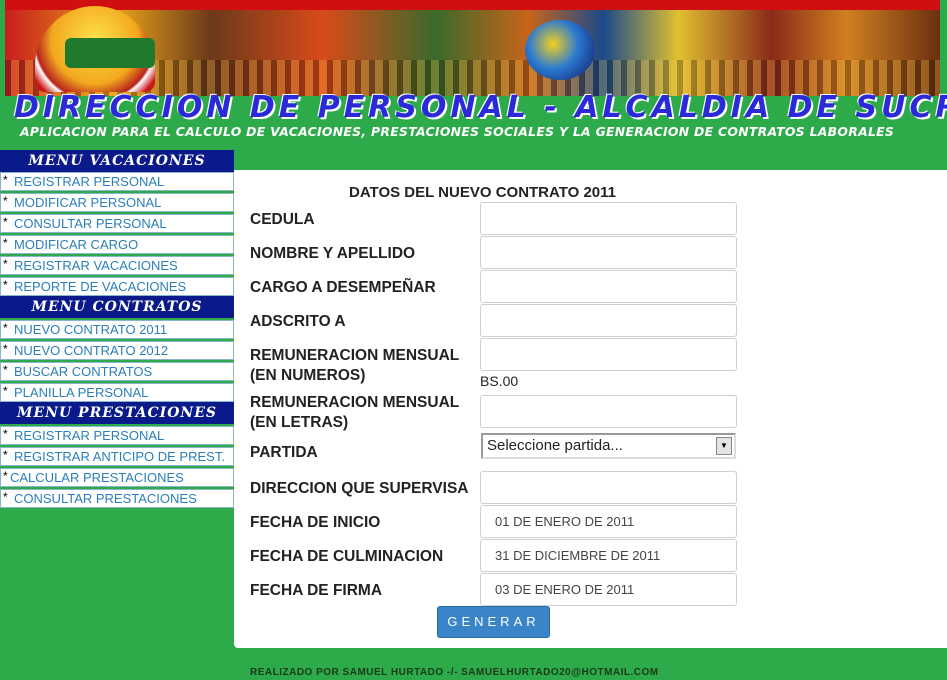 The image size is (947, 680). I want to click on direccion-input, so click(608, 487).